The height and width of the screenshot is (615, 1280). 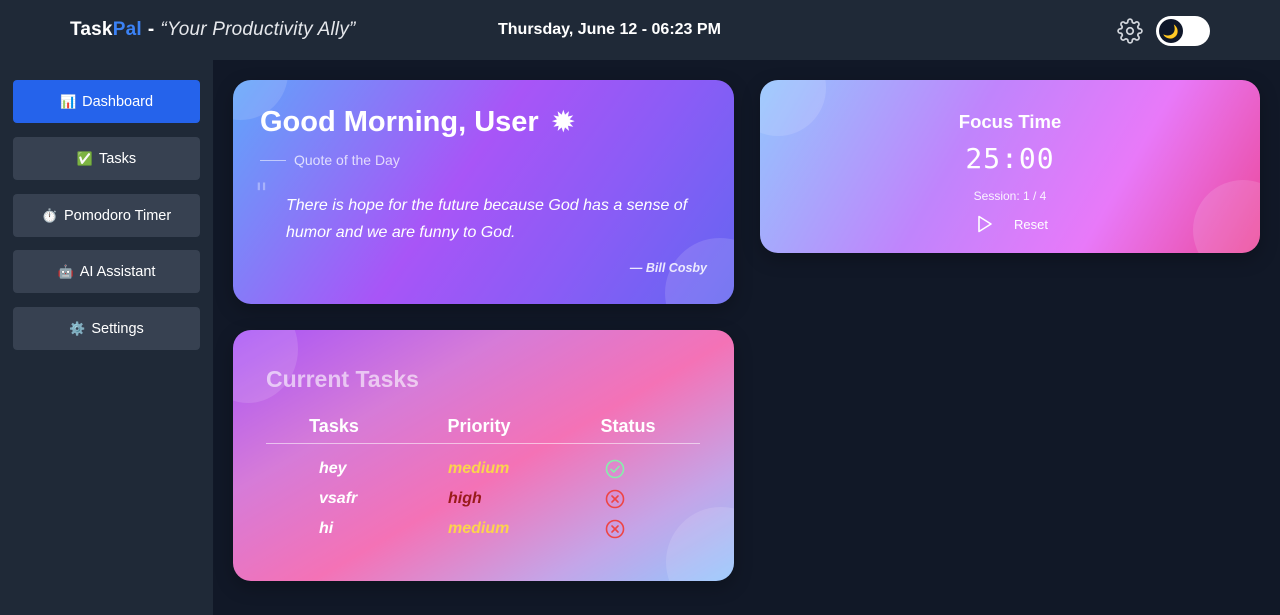 I want to click on check-circle-icon, so click(x=615, y=469).